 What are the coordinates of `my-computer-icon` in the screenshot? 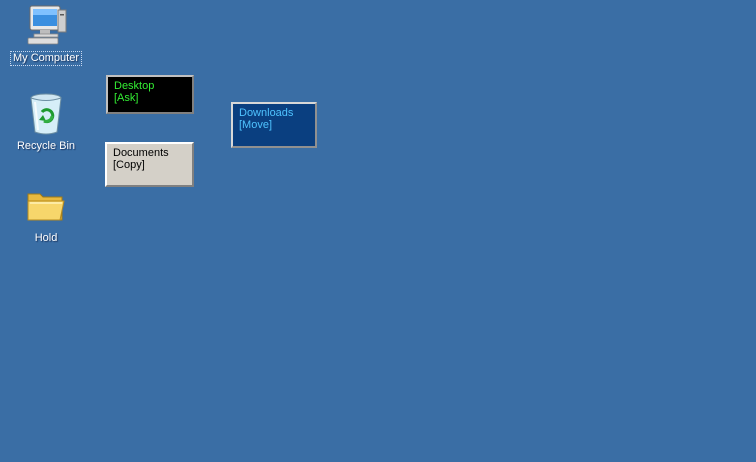 It's located at (47, 25).